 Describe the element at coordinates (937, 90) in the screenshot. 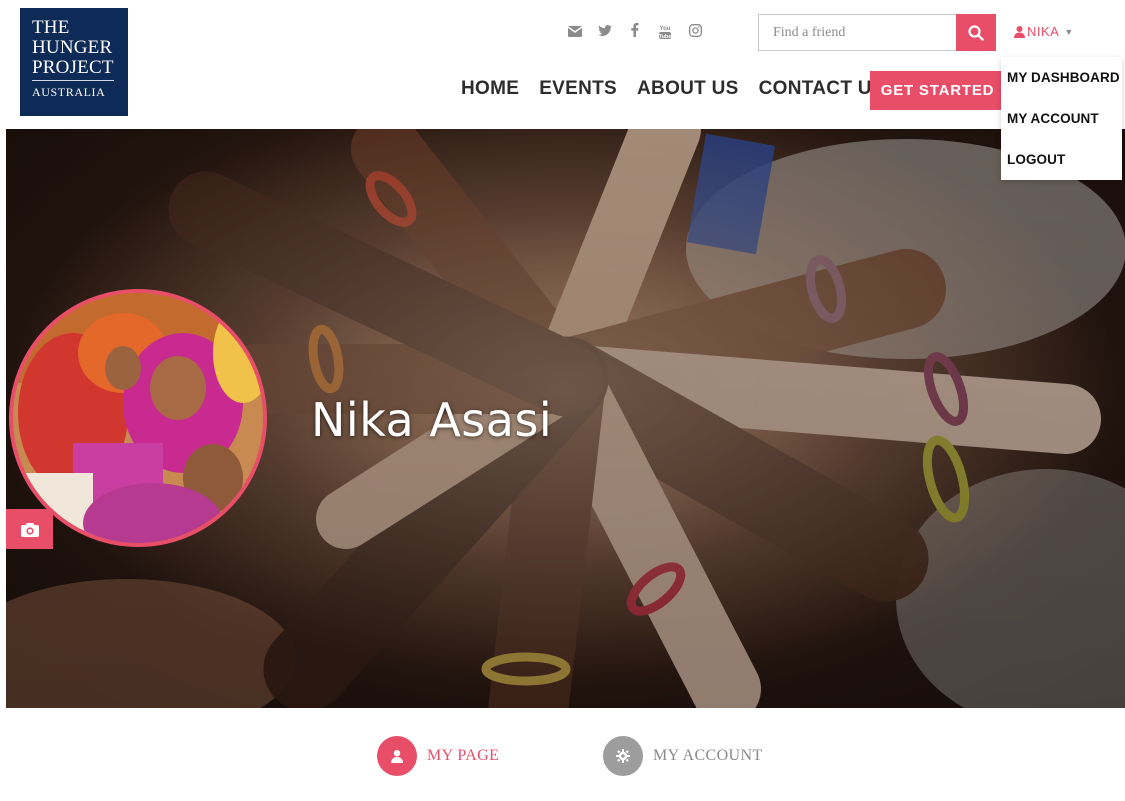

I see `get-started-button: GET STARTED` at that location.